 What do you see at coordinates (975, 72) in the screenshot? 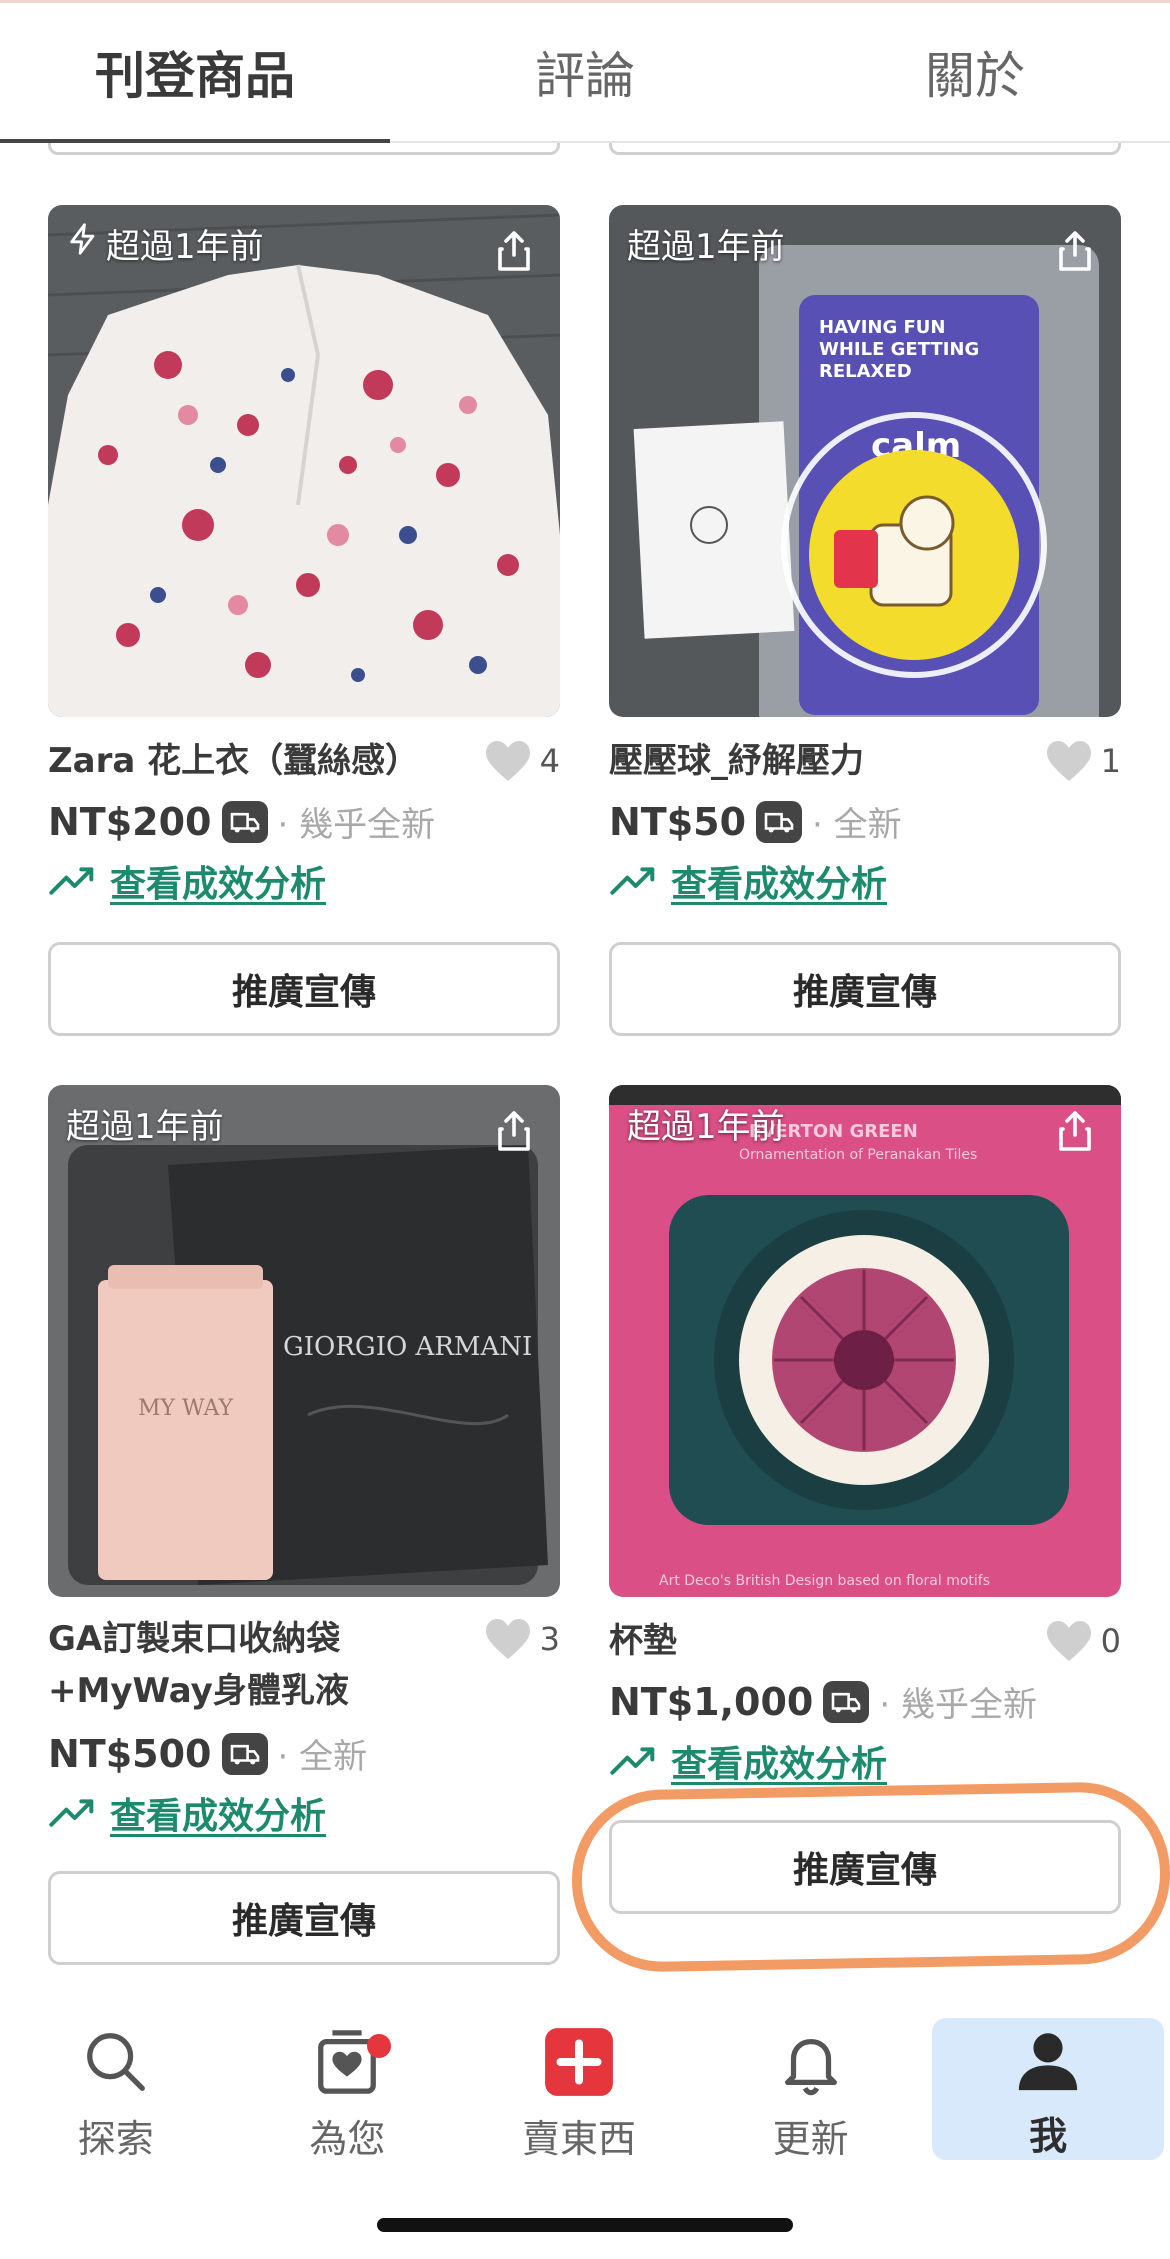
I see `tab-about: 關於` at bounding box center [975, 72].